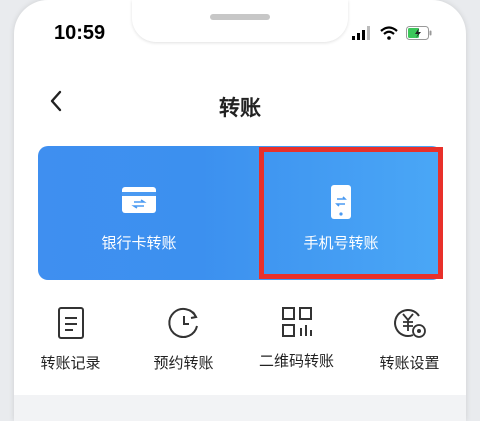 The height and width of the screenshot is (421, 480). Describe the element at coordinates (80, 33) in the screenshot. I see `status-time: 10:59` at that location.